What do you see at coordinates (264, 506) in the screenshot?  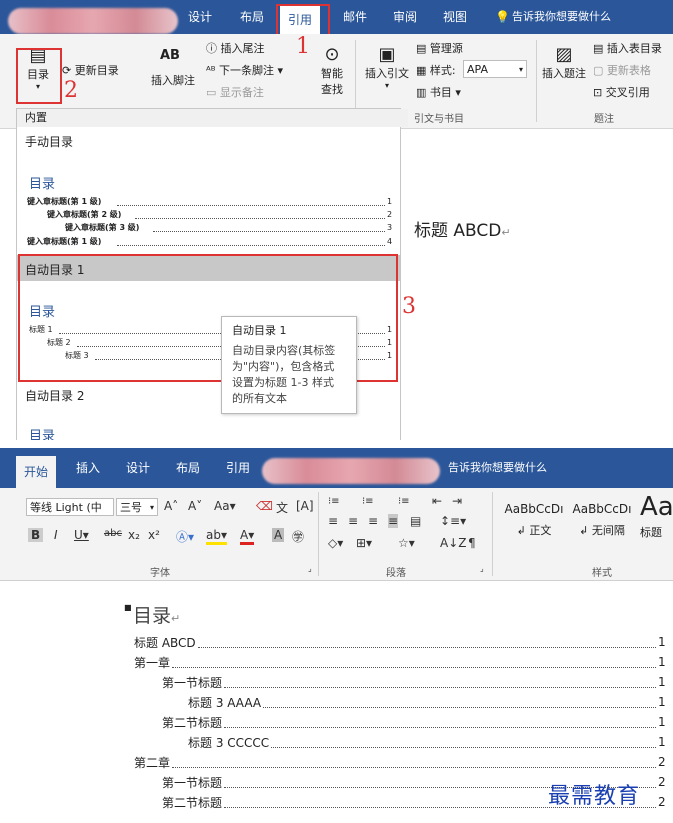 I see `clear-formatting-icon: ⌫` at bounding box center [264, 506].